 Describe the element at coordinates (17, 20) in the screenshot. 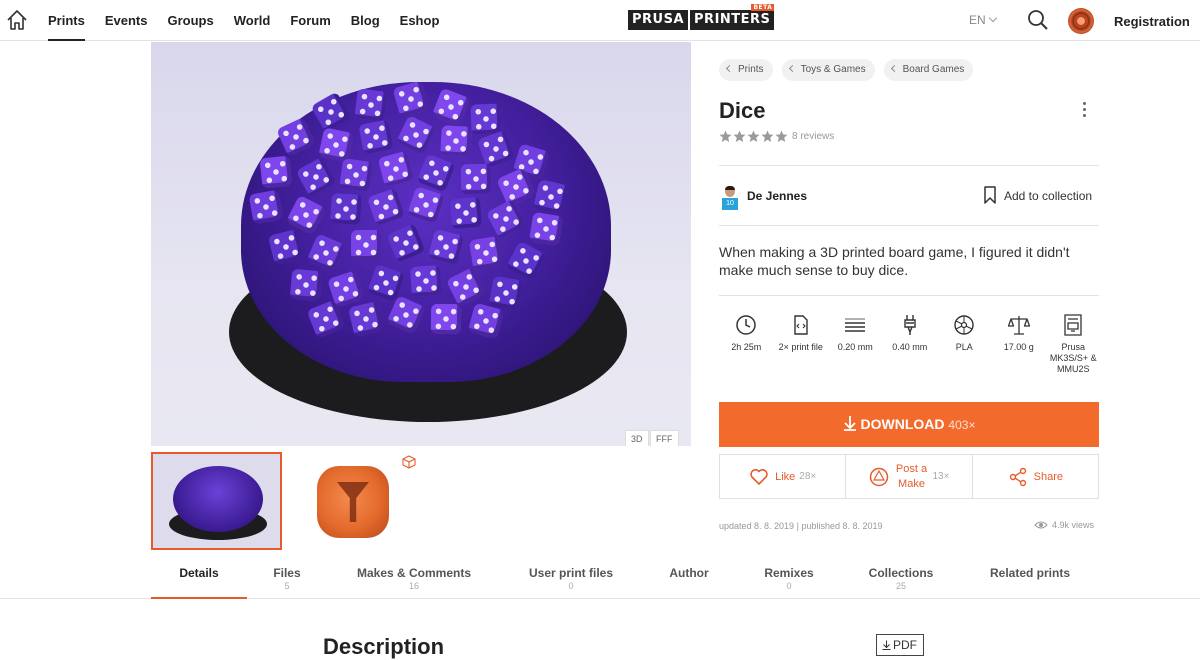

I see `home-icon` at that location.